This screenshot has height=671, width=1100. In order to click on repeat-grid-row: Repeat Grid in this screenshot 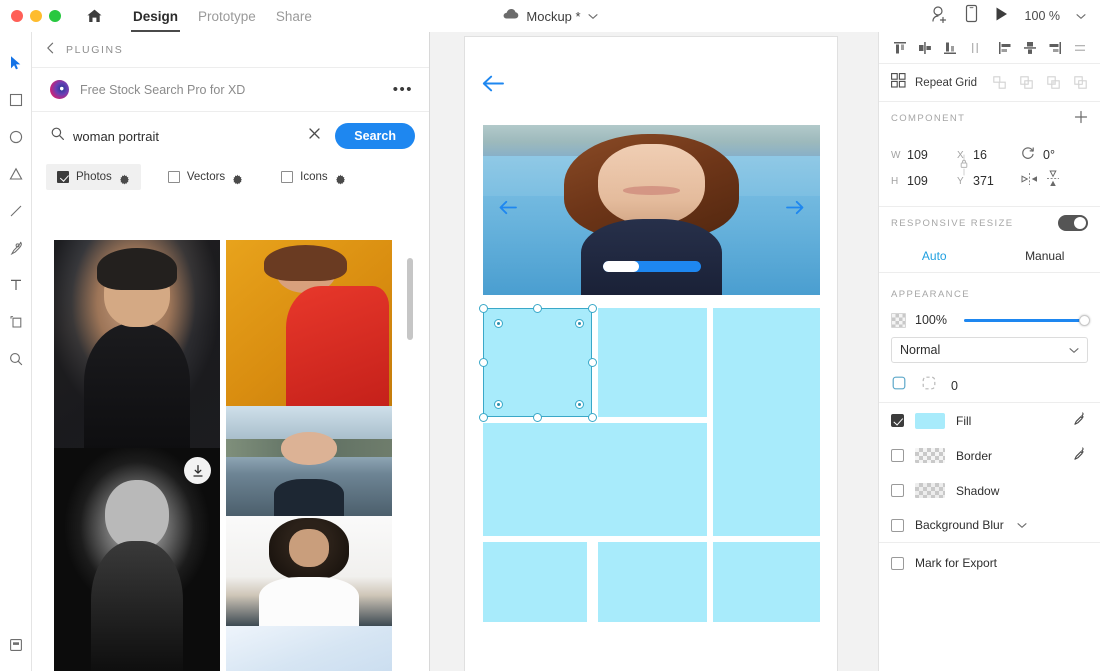, I will do `click(989, 83)`.